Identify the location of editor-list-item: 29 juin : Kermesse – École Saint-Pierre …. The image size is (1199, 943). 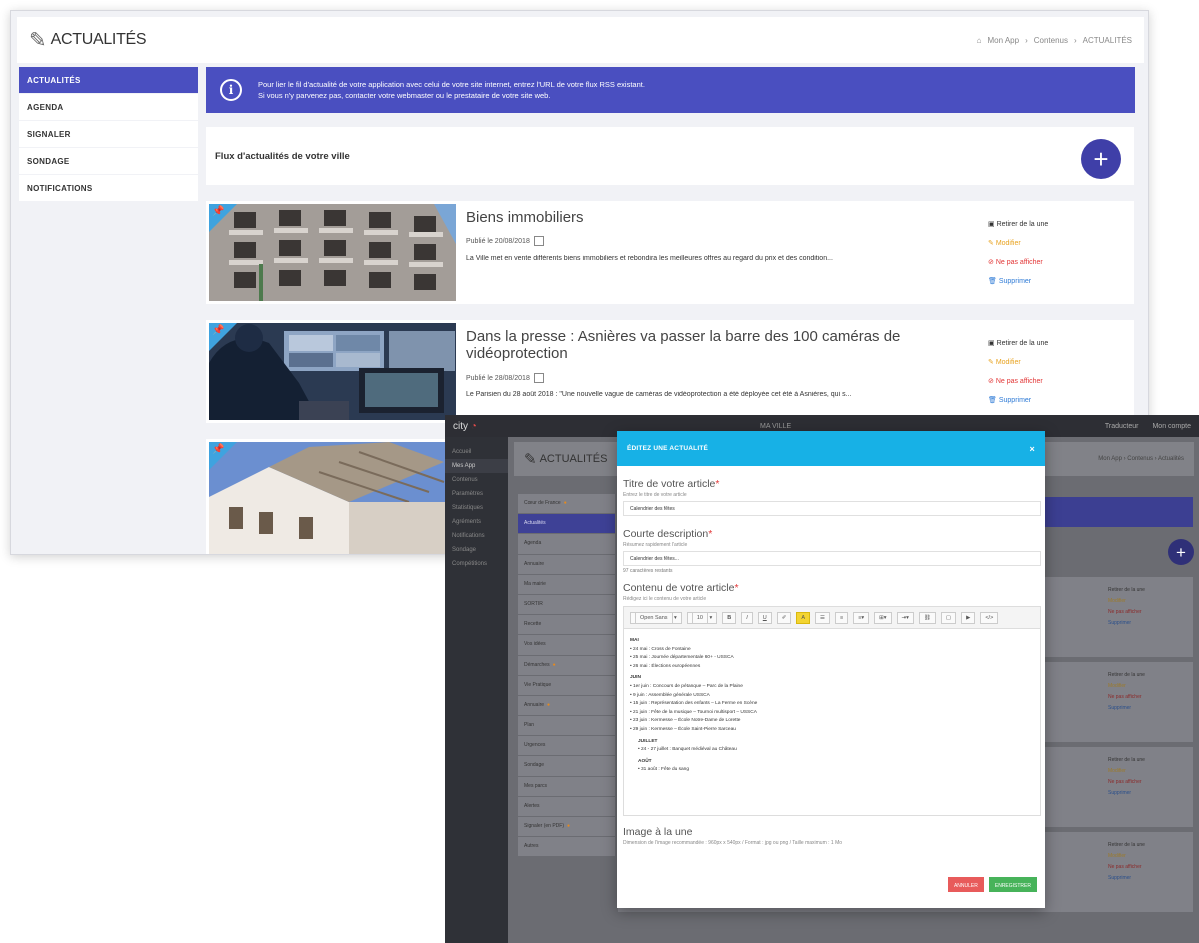
(832, 730).